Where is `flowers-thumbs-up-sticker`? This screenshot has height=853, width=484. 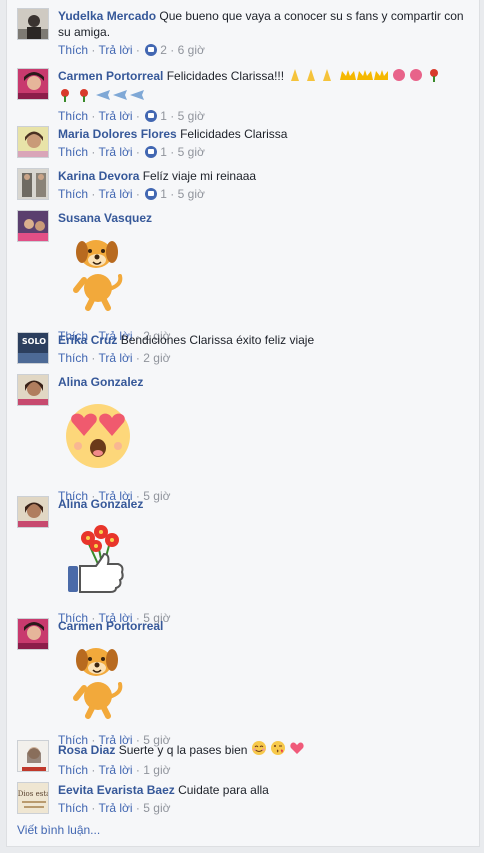
flowers-thumbs-up-sticker is located at coordinates (98, 558).